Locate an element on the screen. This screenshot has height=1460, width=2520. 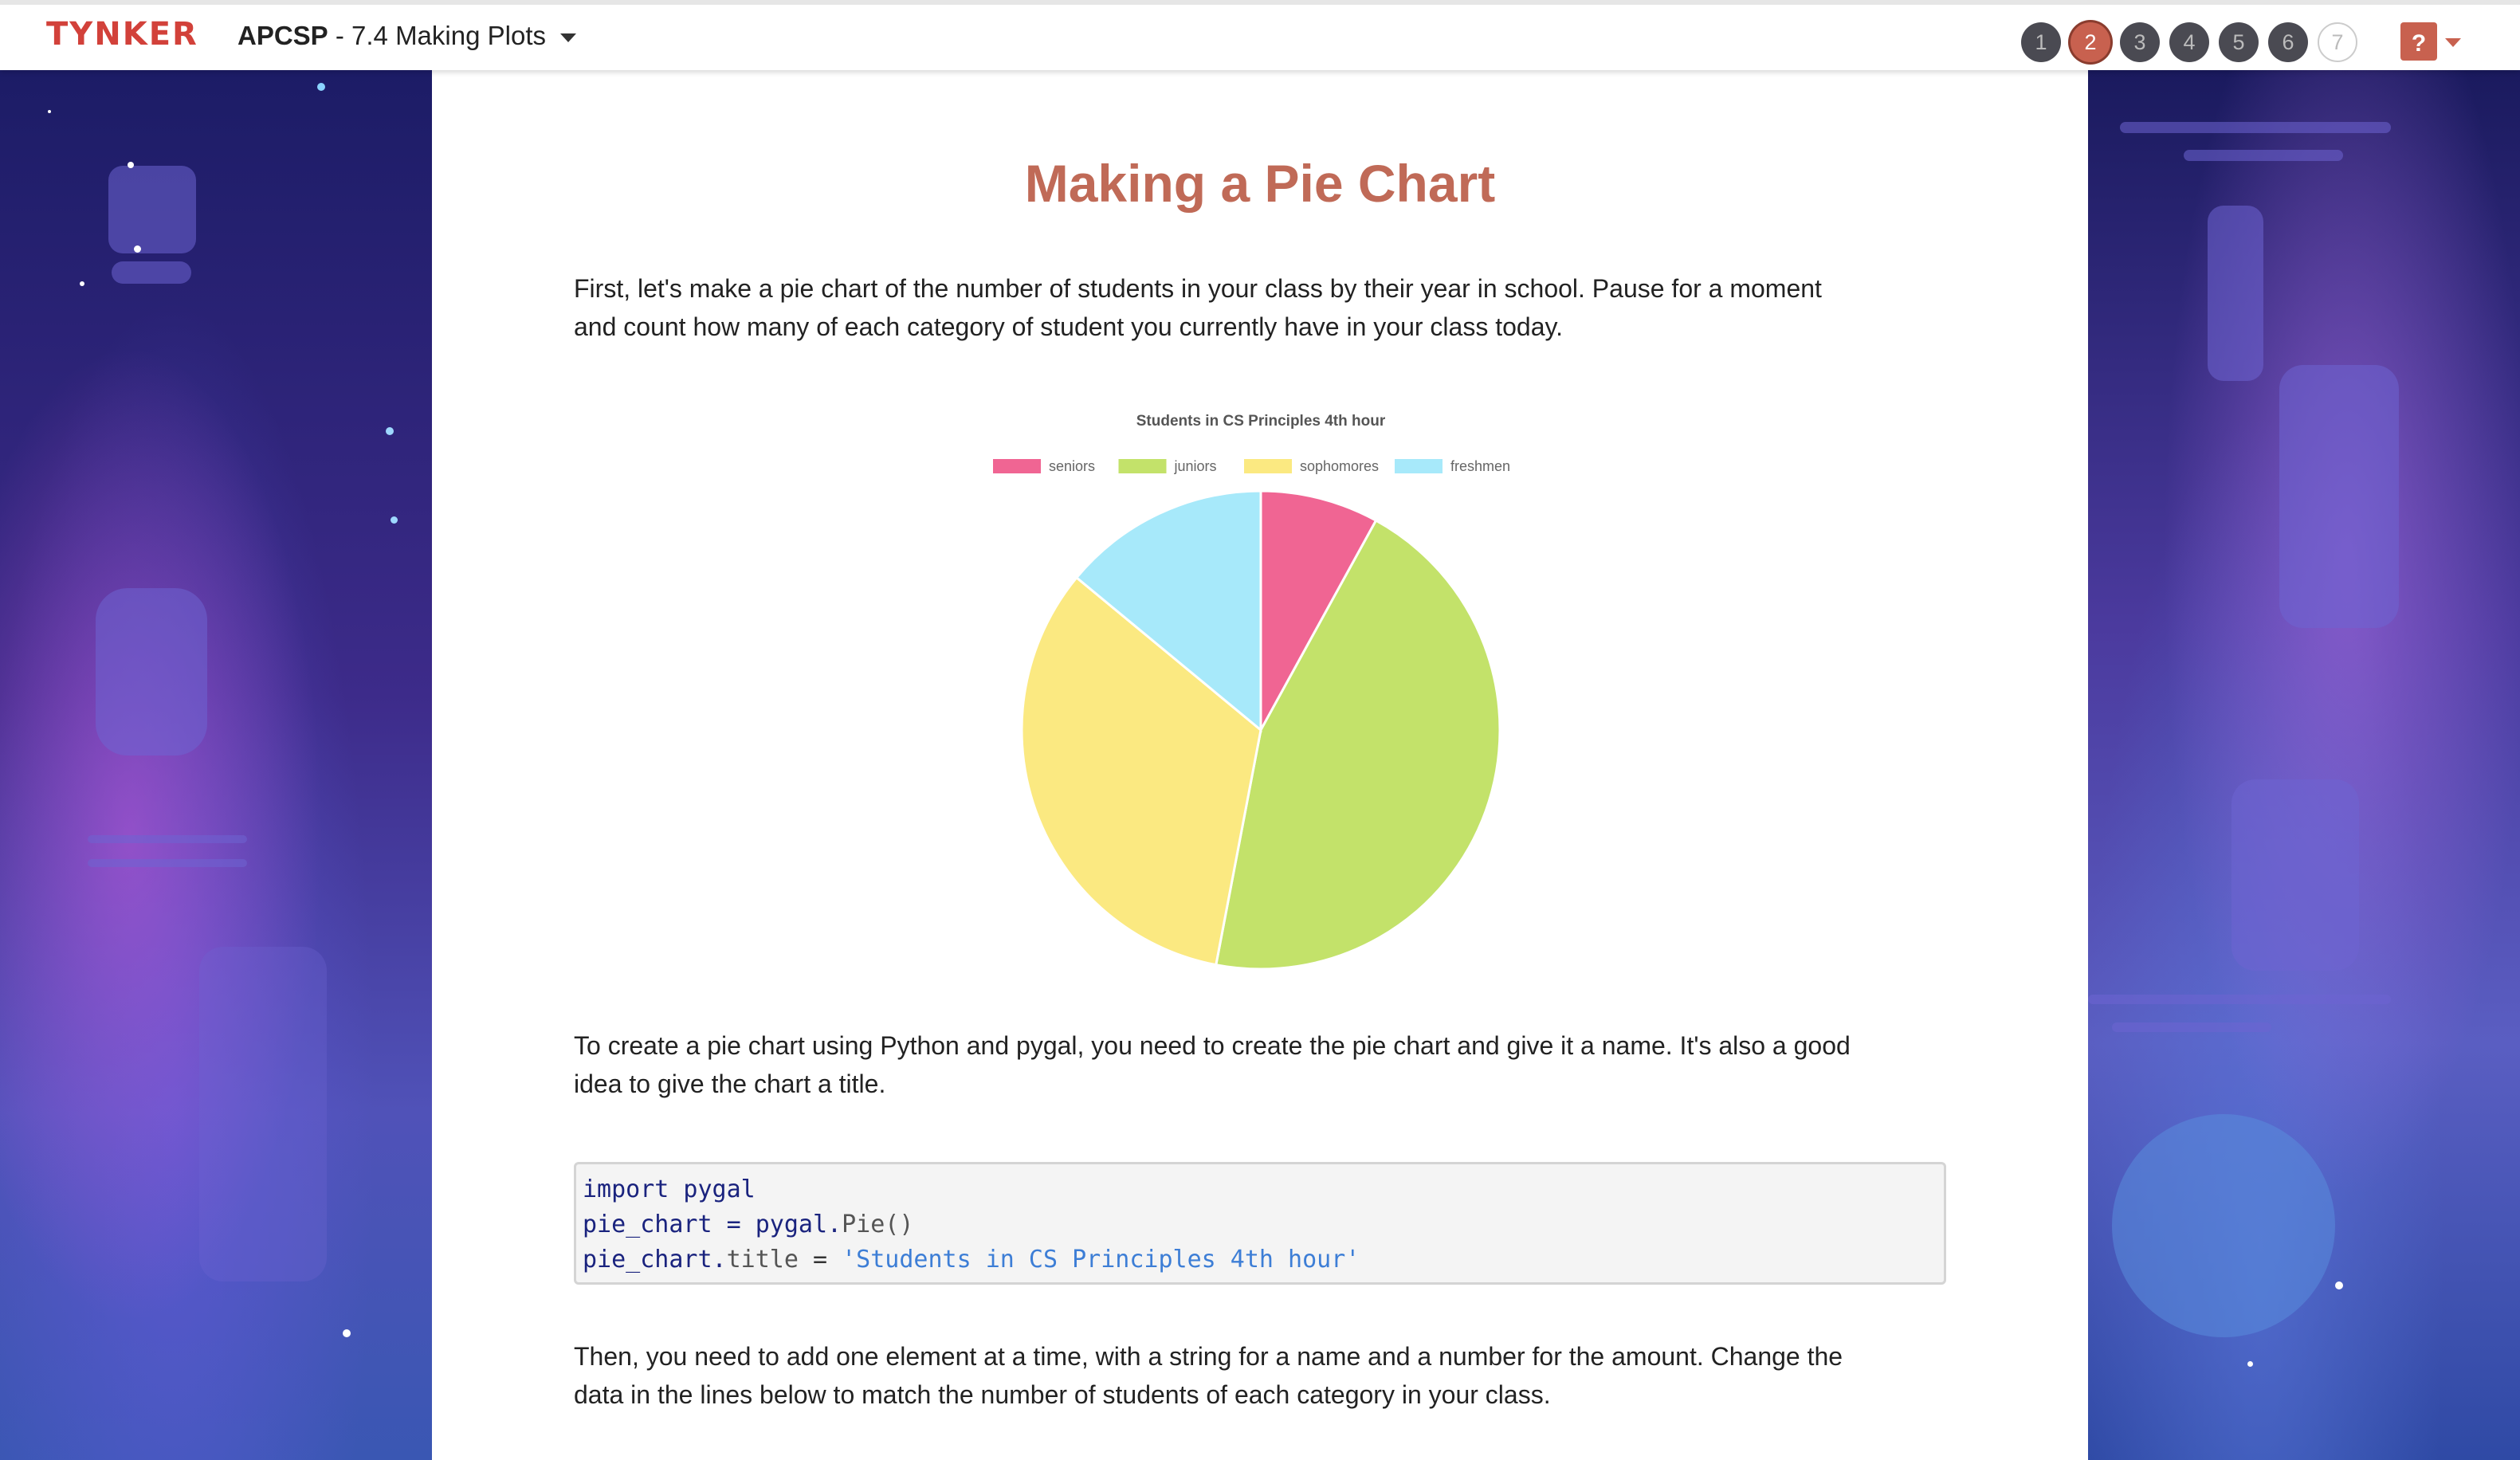
legend-label-juniors: juniors is located at coordinates (1195, 466).